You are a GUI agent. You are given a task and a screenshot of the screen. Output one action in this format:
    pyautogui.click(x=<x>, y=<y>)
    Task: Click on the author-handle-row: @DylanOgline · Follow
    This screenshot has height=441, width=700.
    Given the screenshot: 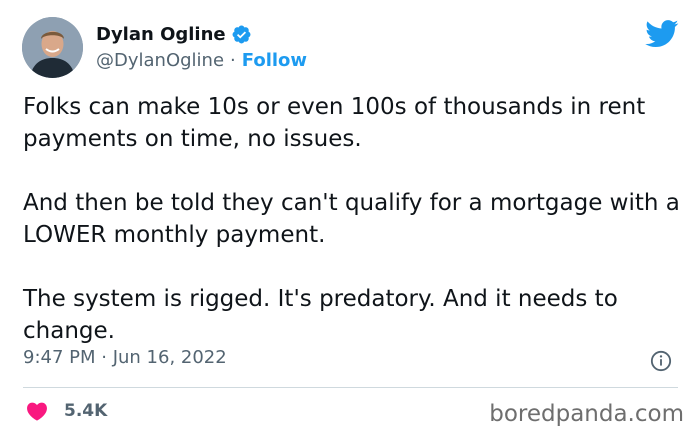 What is the action you would take?
    pyautogui.click(x=201, y=60)
    